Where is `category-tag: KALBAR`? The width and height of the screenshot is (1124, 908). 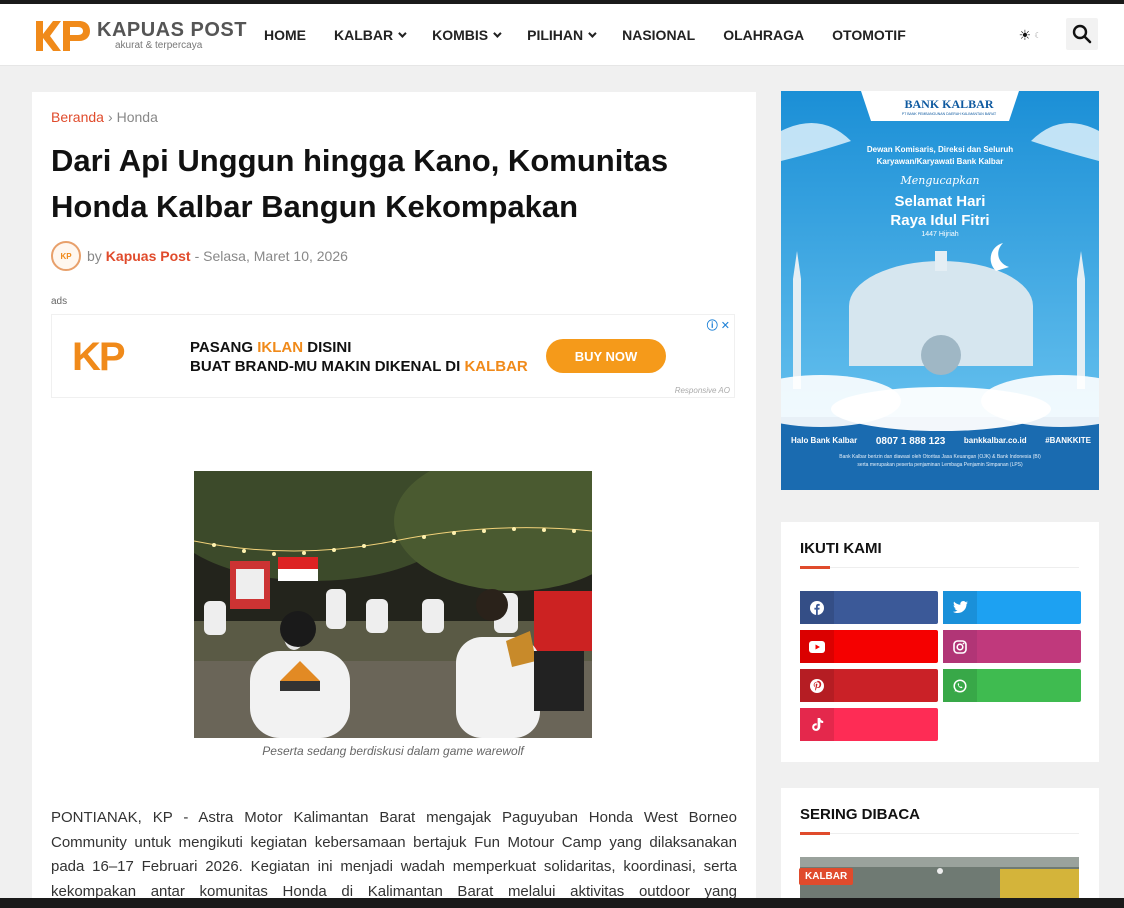
category-tag: KALBAR is located at coordinates (826, 876).